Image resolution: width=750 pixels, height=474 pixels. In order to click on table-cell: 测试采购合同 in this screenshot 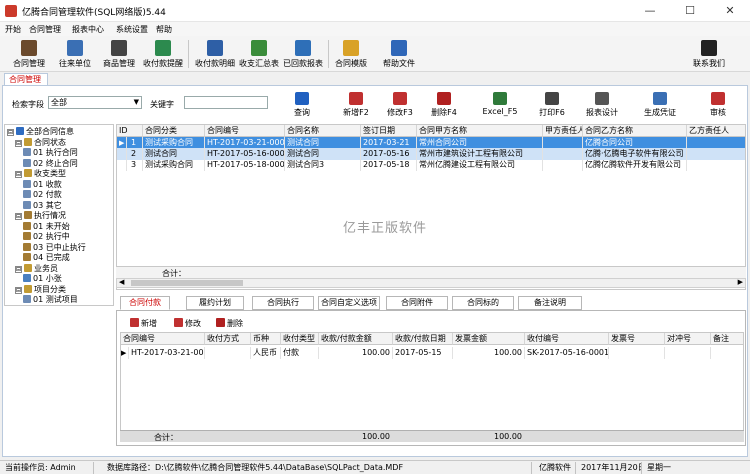, I will do `click(174, 165)`.